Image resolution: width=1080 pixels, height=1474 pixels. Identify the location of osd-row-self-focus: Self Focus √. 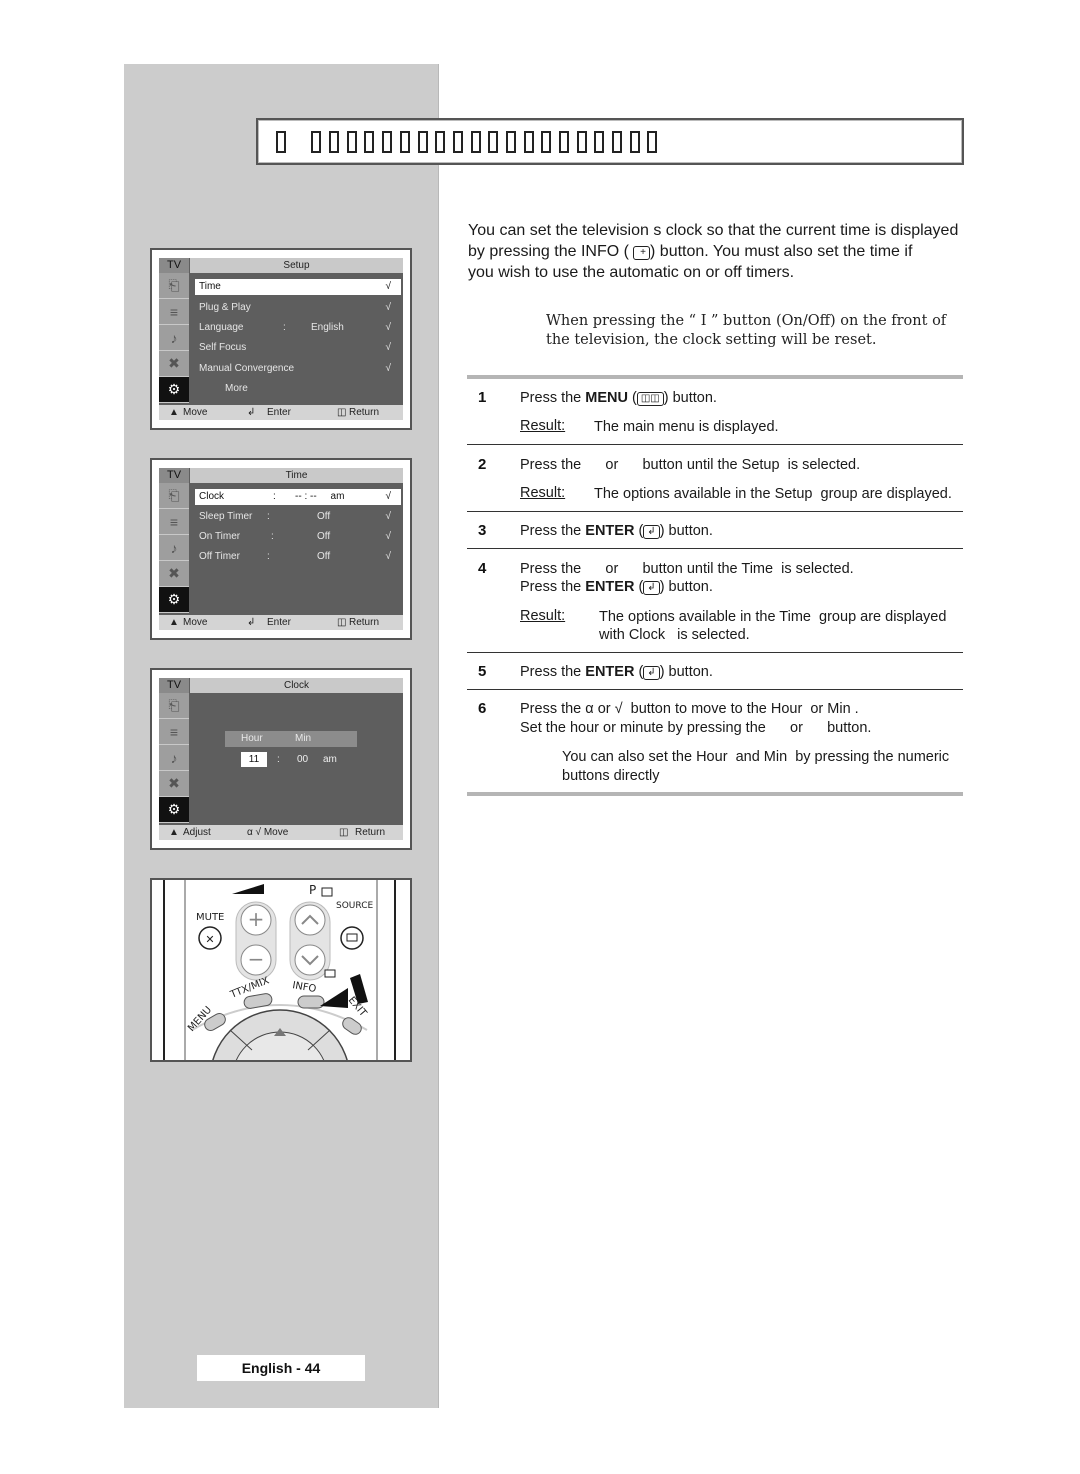
(298, 348).